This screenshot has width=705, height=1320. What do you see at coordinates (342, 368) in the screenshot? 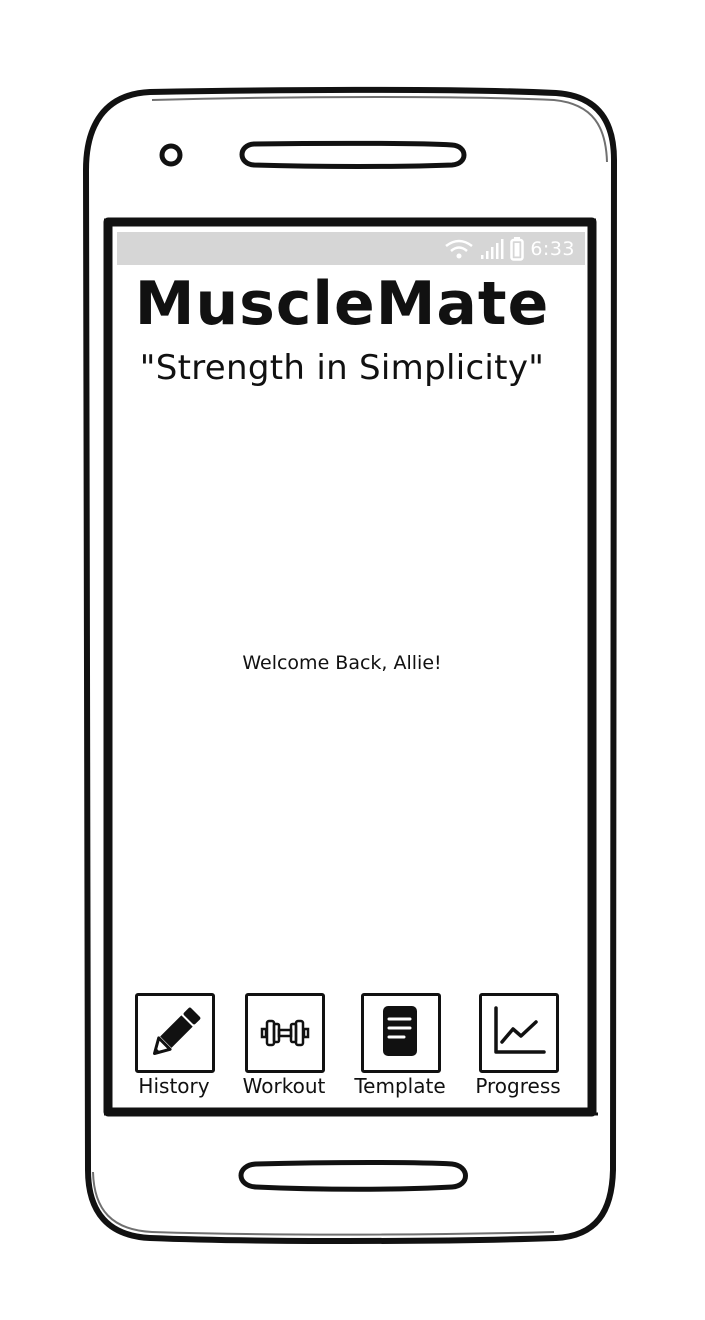
I see `app-tagline: "Strength in Simplicity"` at bounding box center [342, 368].